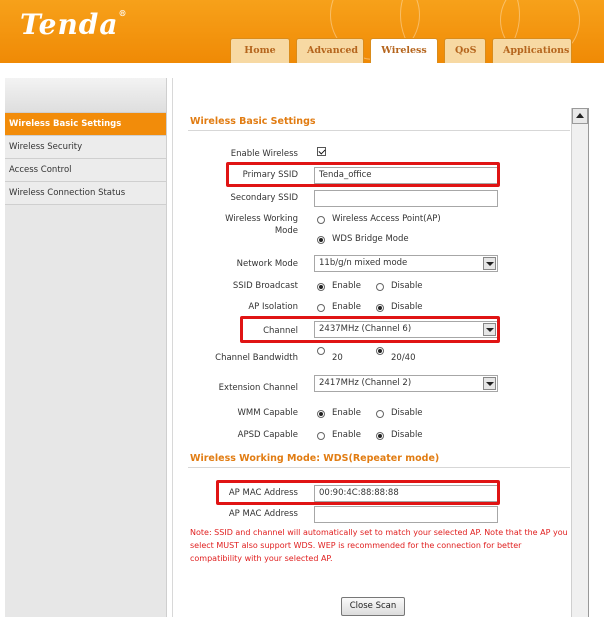  I want to click on ap-isolation-enable-radio, so click(321, 308).